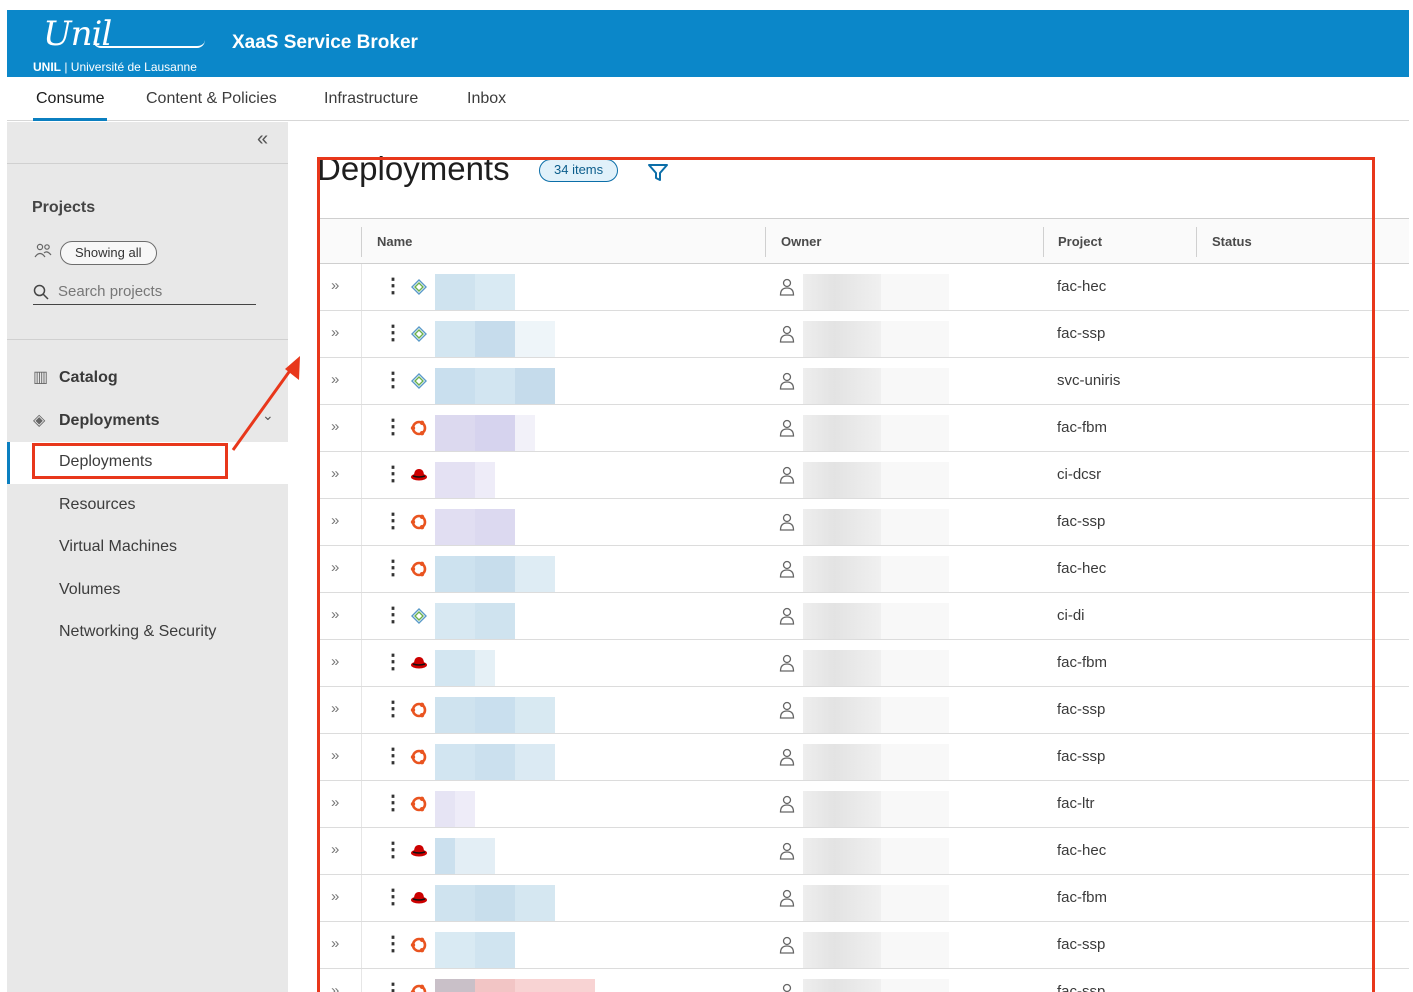  I want to click on sidebar-item-volumes: Volumes, so click(89, 590).